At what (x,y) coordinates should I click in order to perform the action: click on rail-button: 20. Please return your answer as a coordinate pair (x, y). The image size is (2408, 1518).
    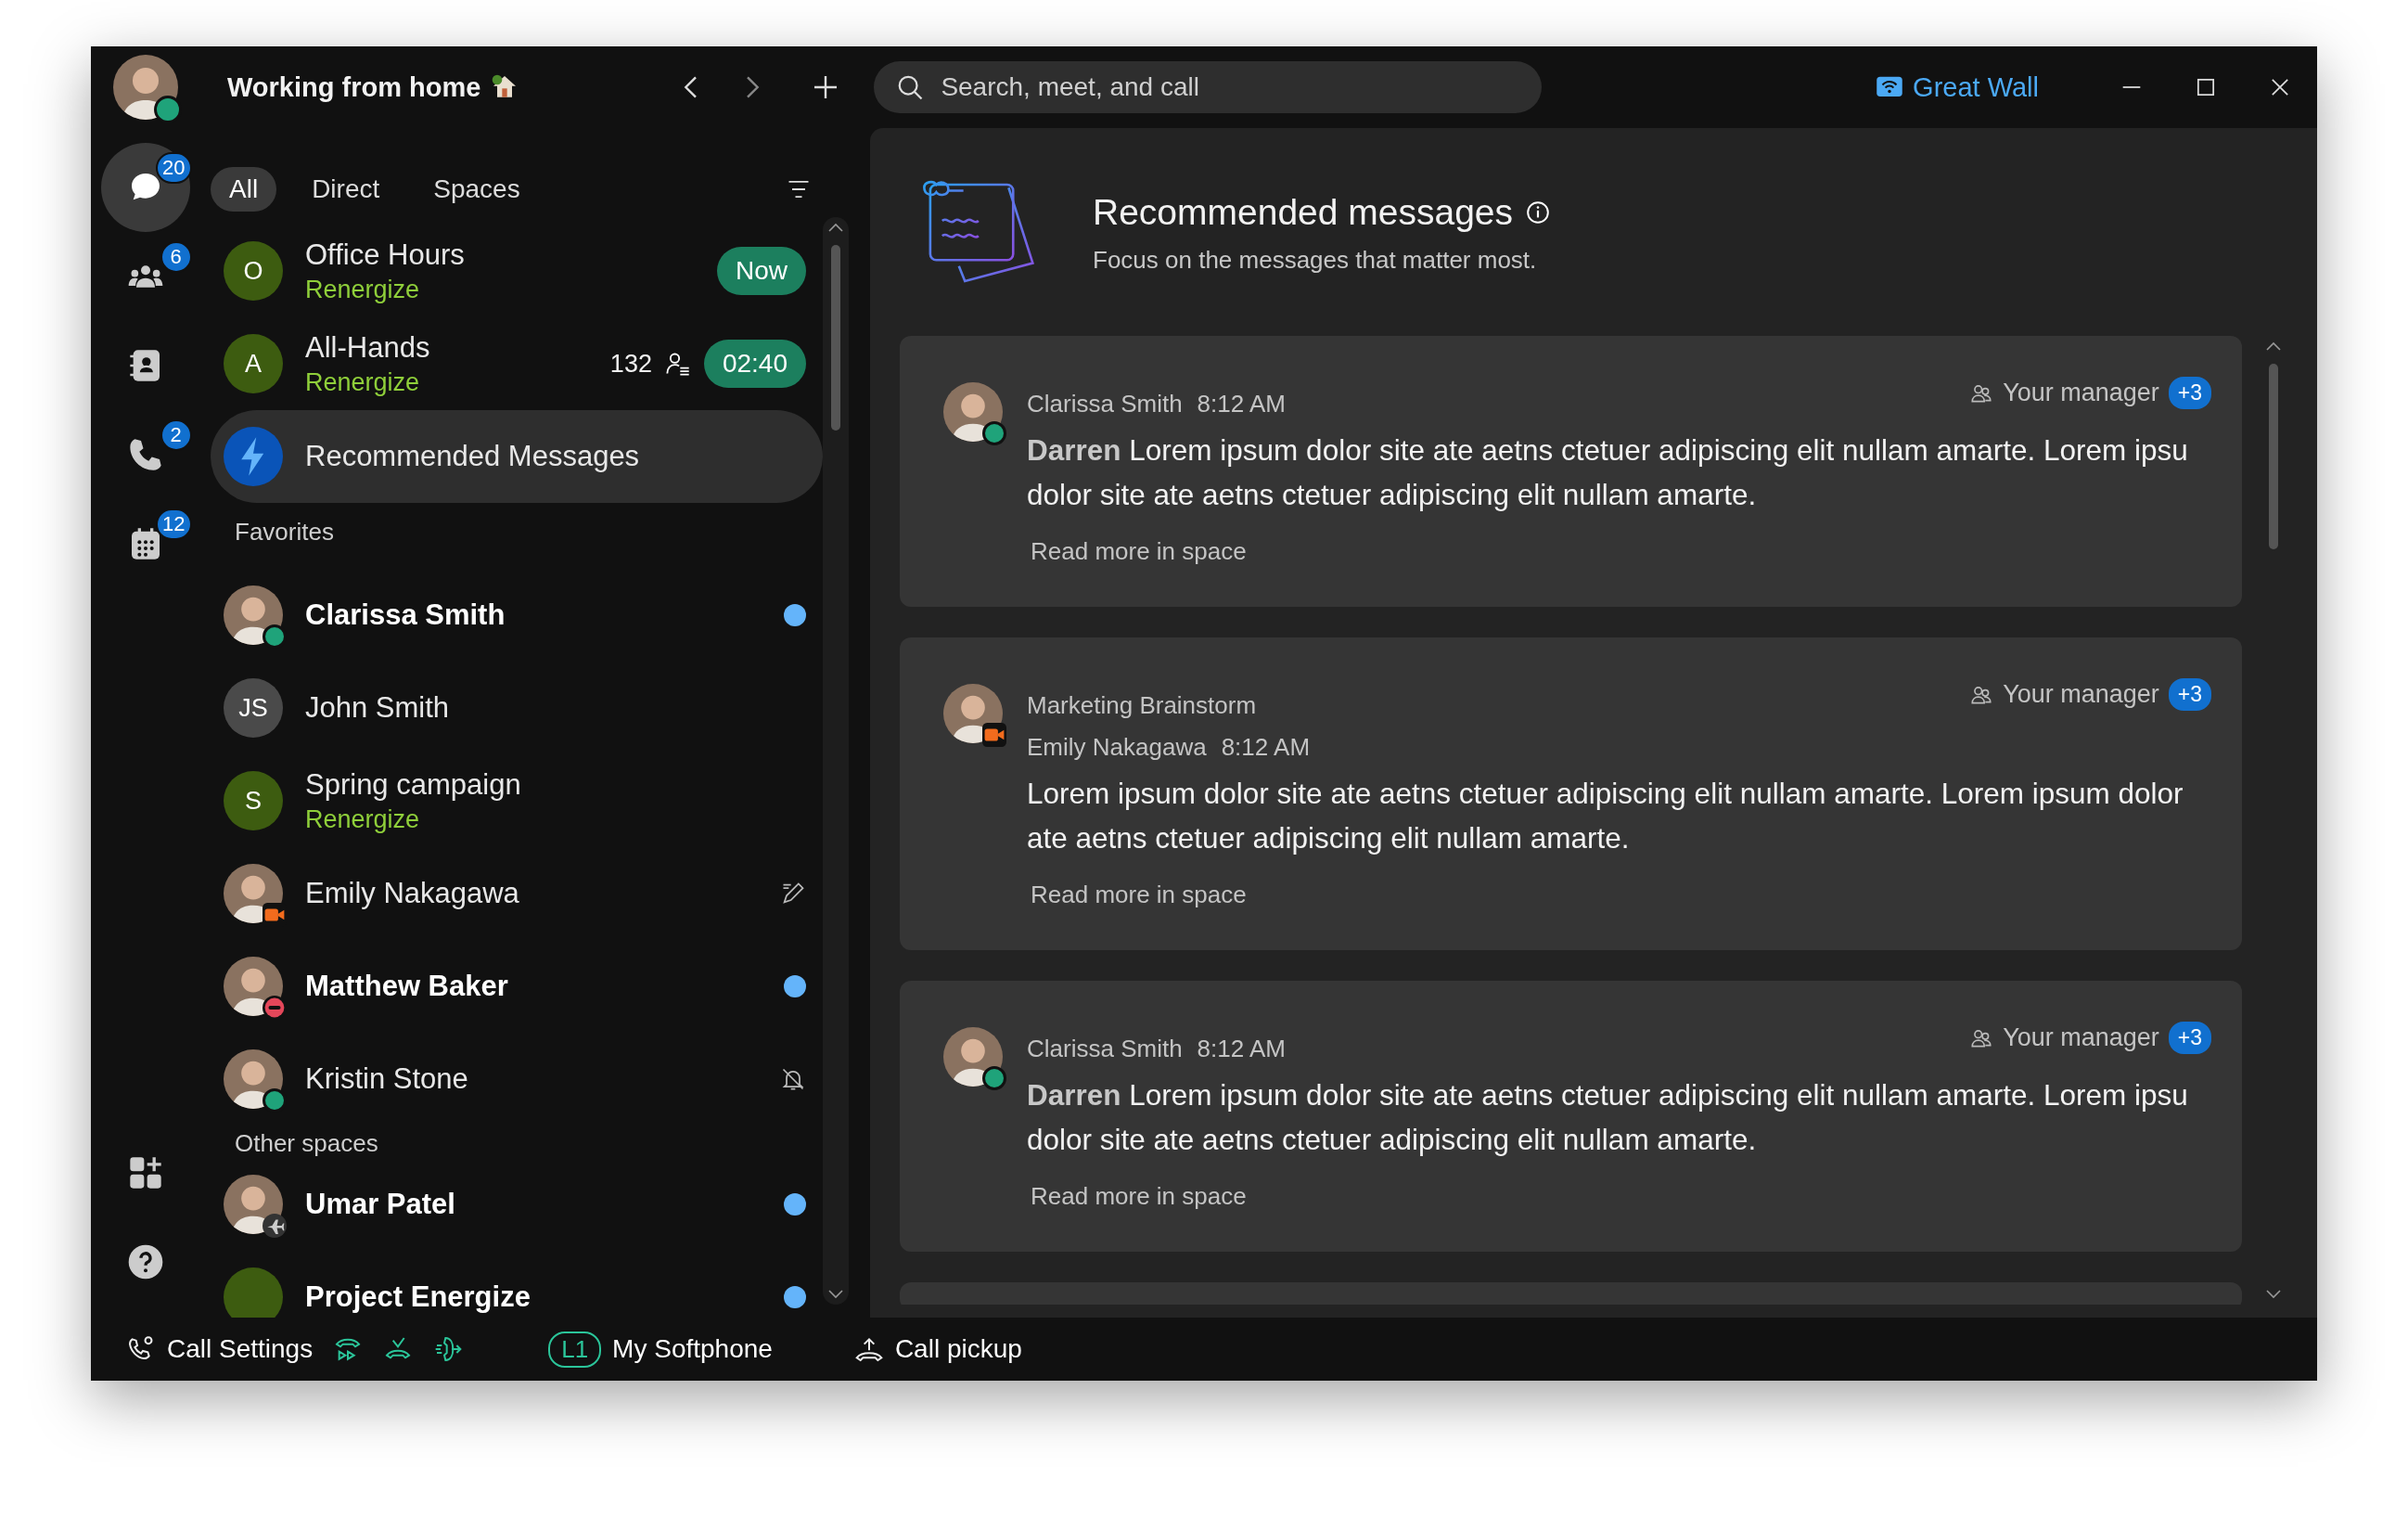
    Looking at the image, I should click on (145, 187).